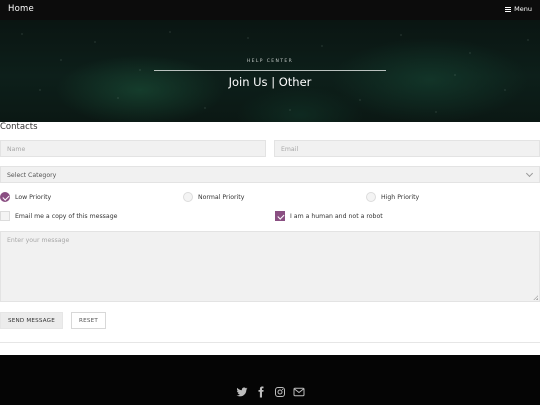  I want to click on top-nav-bar: Home Menu, so click(270, 10).